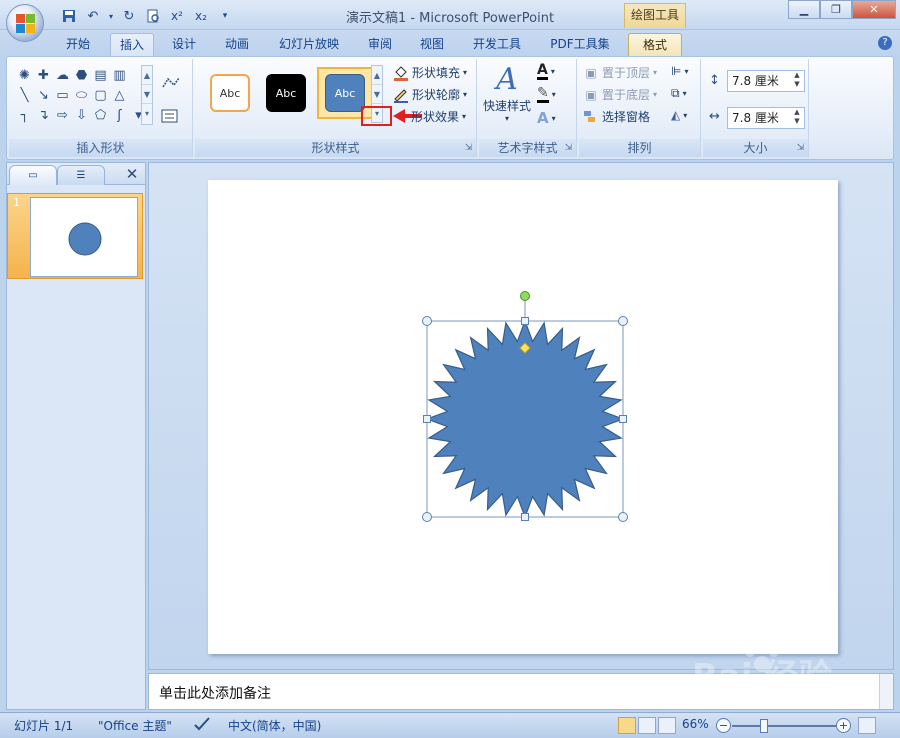 The width and height of the screenshot is (900, 738). What do you see at coordinates (309, 44) in the screenshot?
I see `tab-slideshow: 幻灯片放映` at bounding box center [309, 44].